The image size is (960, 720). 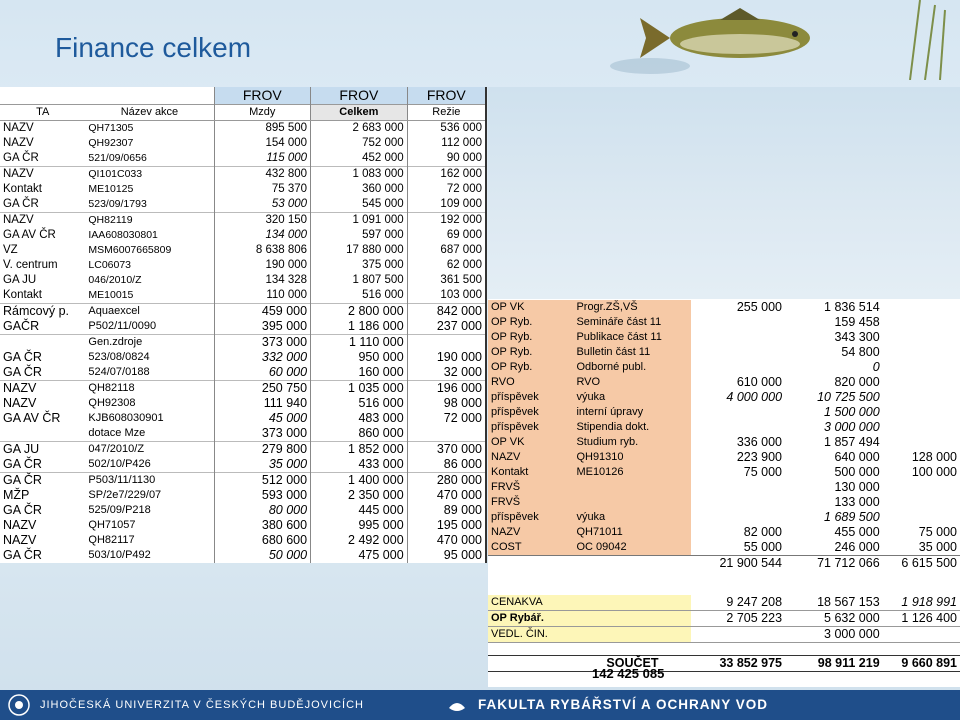 I want to click on cell-rezie: 98 000, so click(x=446, y=403).